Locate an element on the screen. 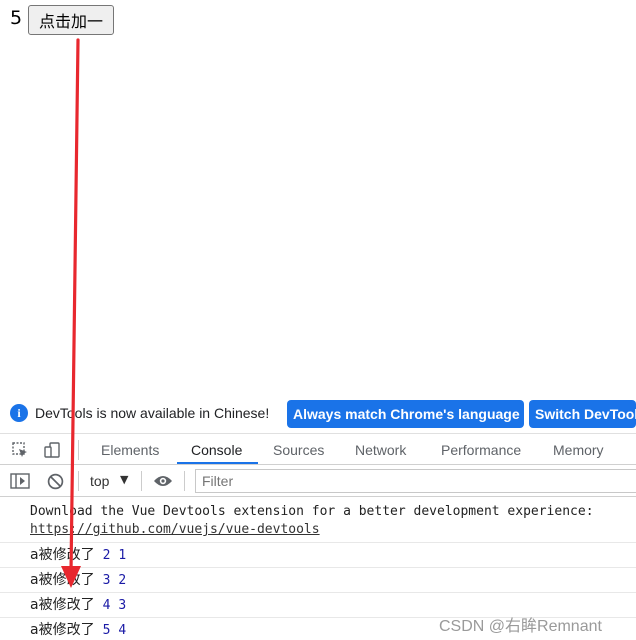  log-new-value: 4 is located at coordinates (106, 605).